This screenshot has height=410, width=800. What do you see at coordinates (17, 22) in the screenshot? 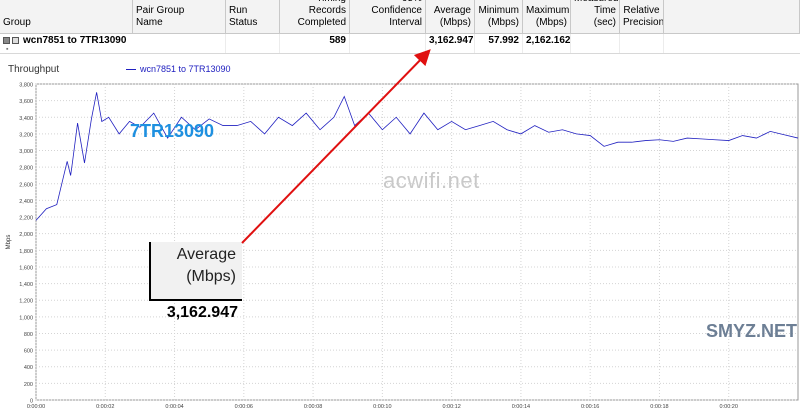
I see `column-header-label: Group` at bounding box center [17, 22].